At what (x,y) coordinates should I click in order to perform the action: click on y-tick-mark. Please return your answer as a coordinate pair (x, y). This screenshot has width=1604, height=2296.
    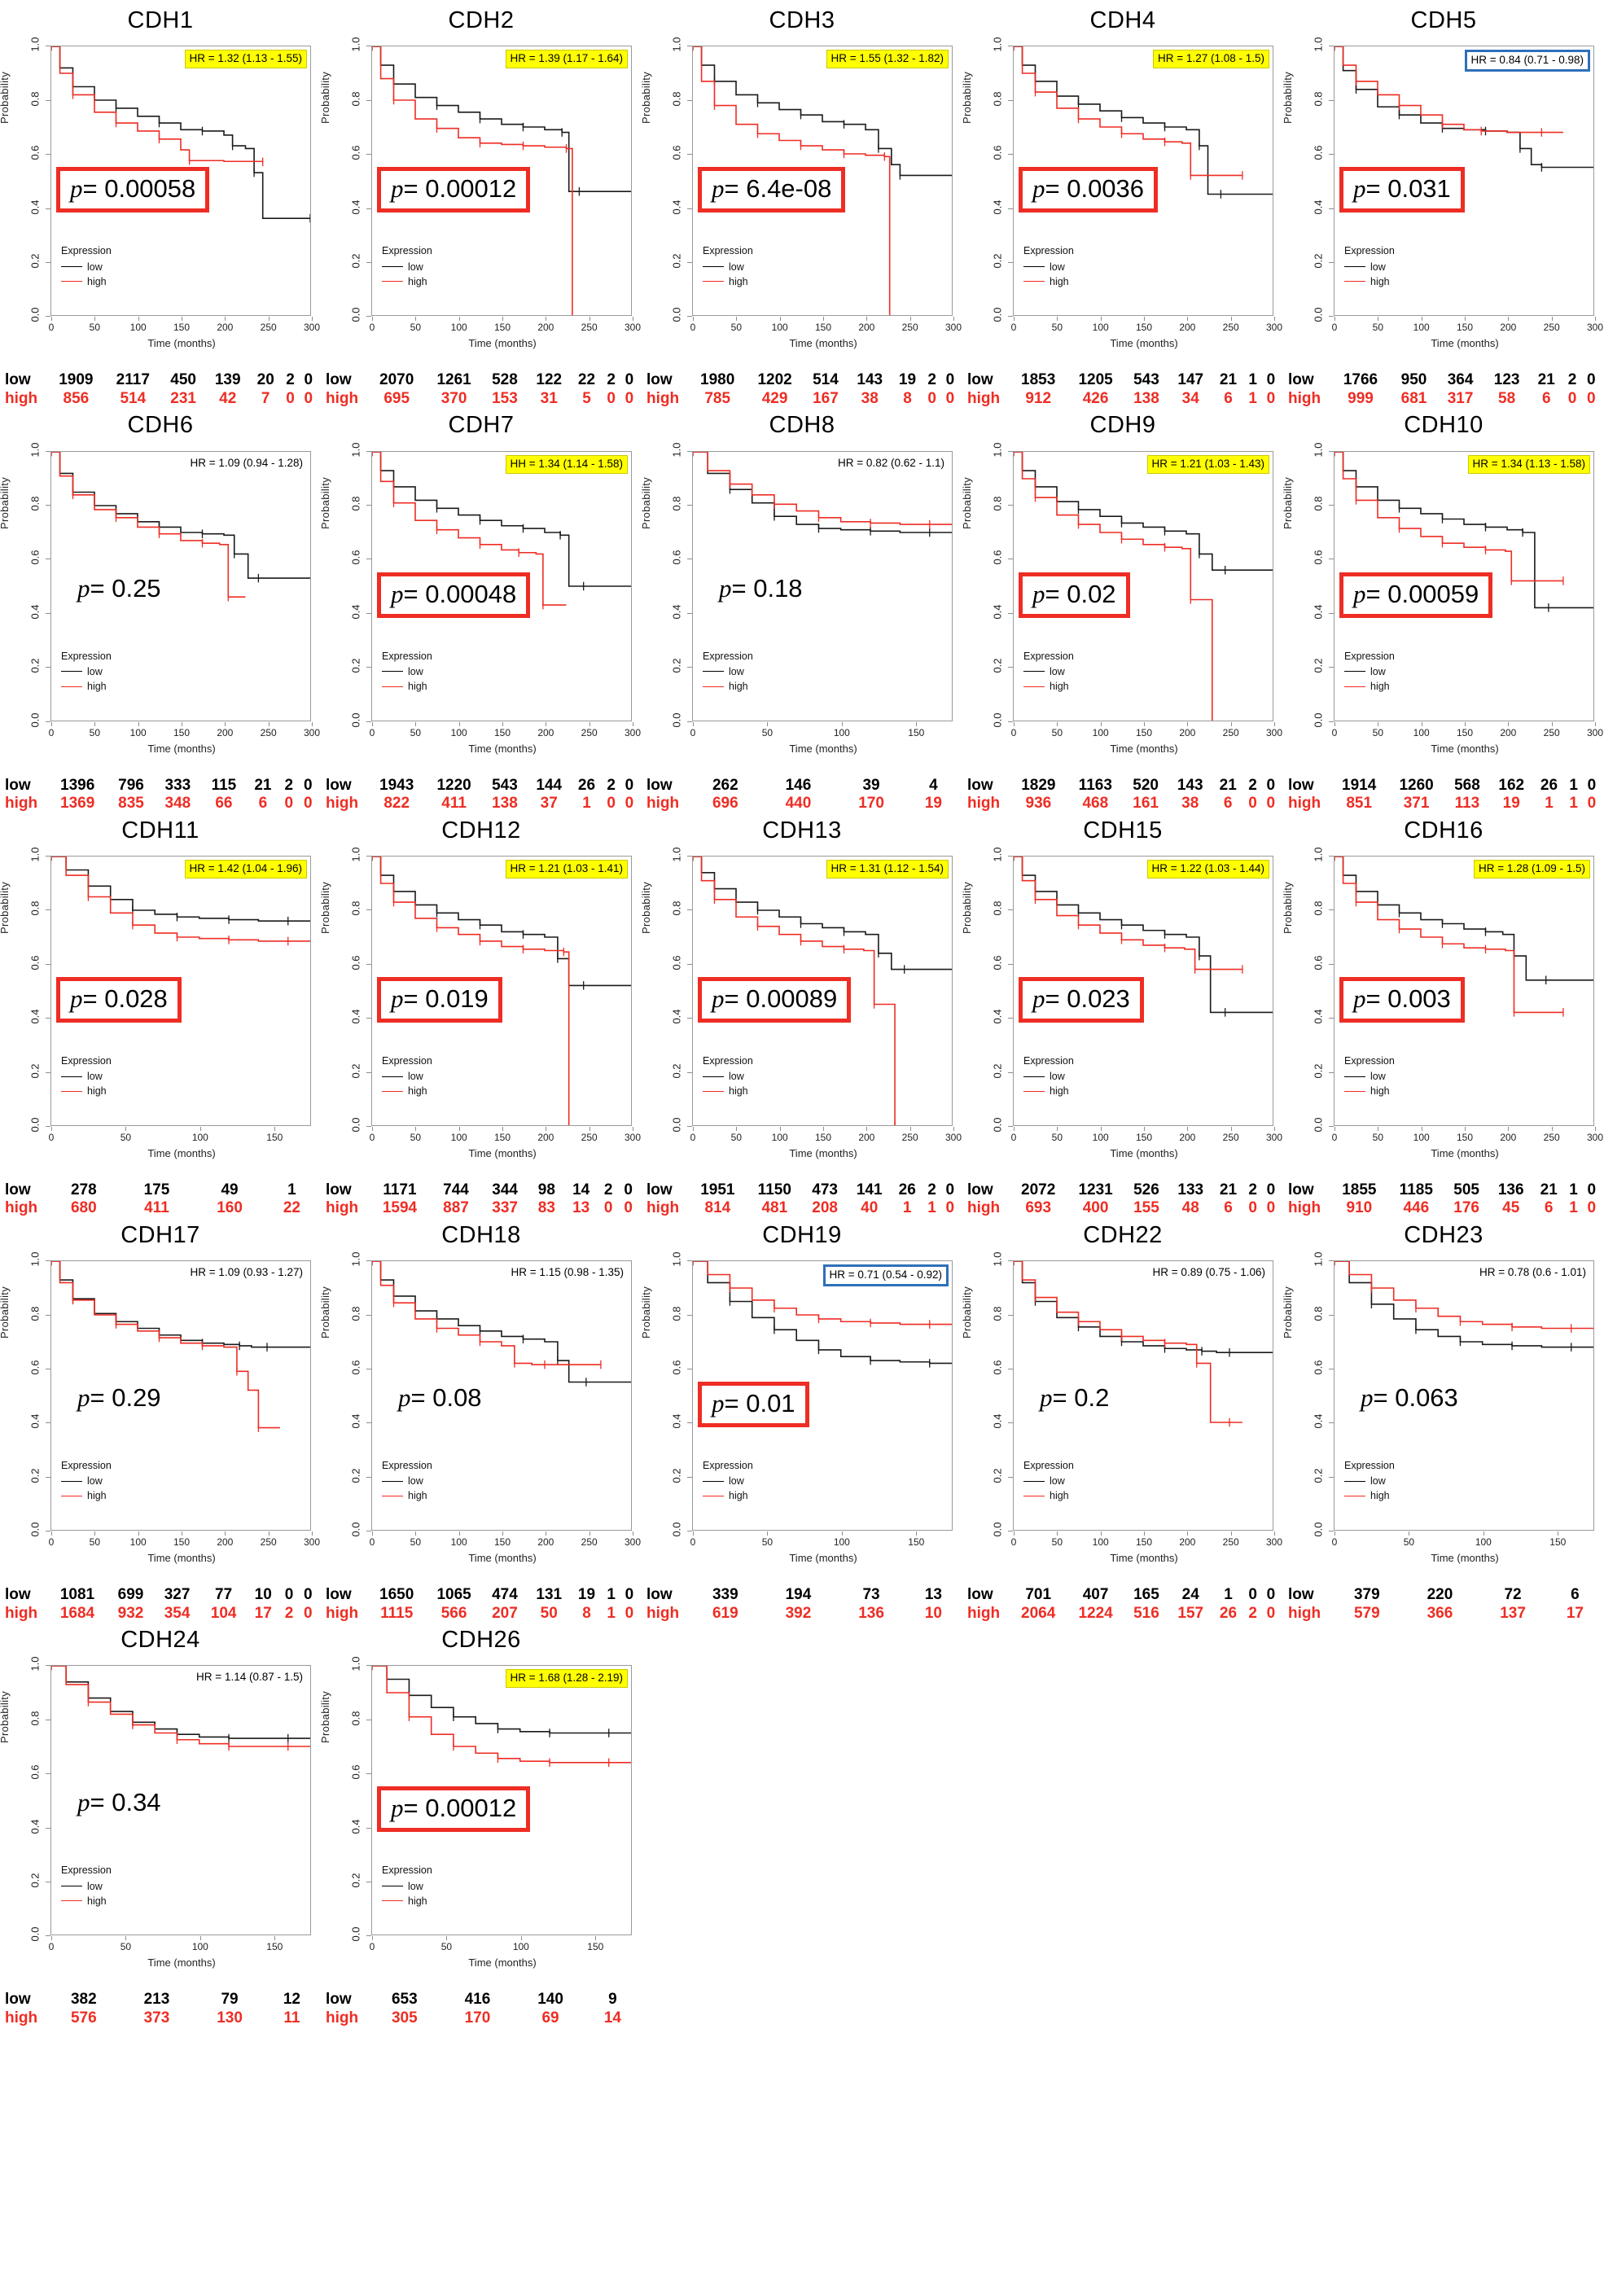
    Looking at the image, I should click on (1010, 721).